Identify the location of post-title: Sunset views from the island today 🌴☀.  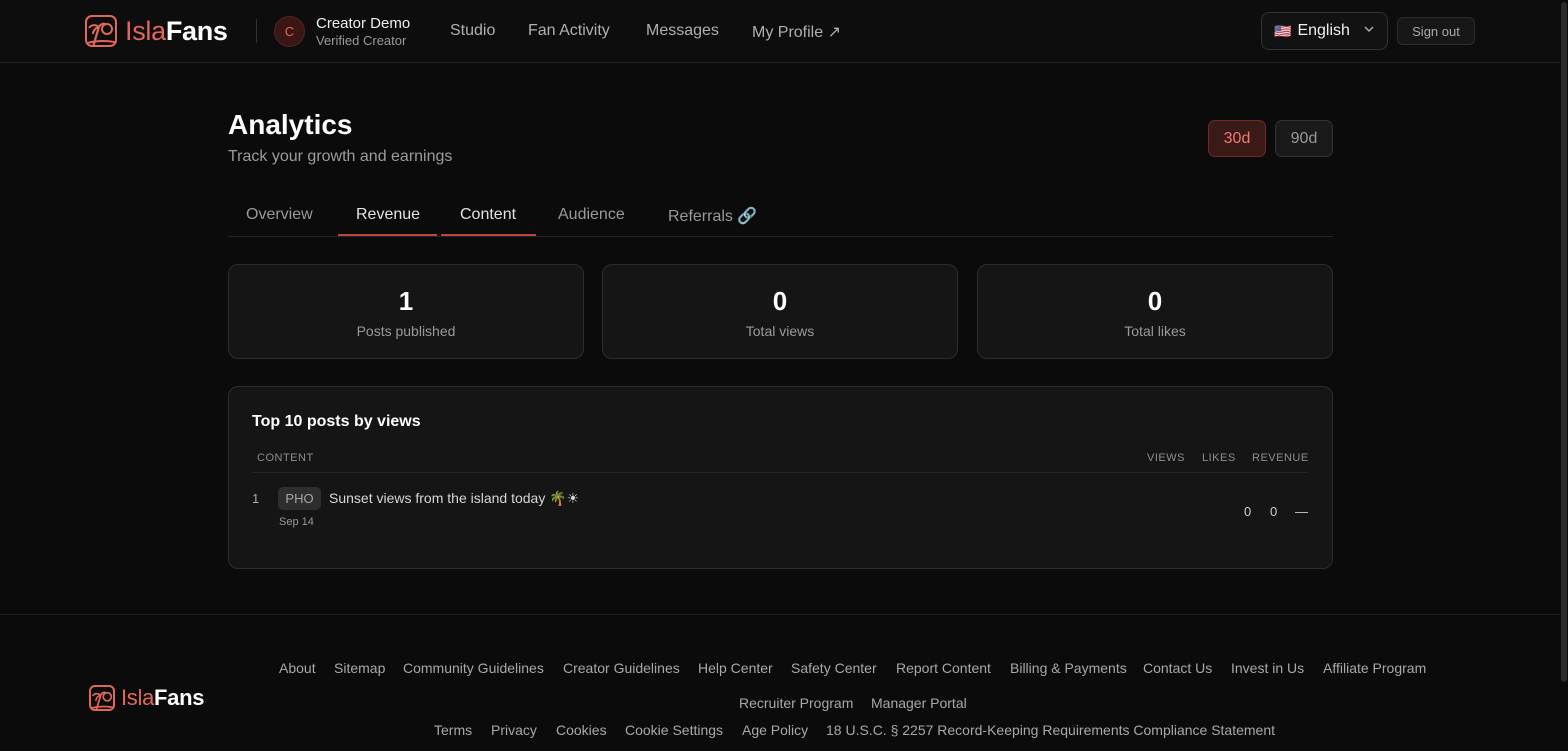
(454, 498).